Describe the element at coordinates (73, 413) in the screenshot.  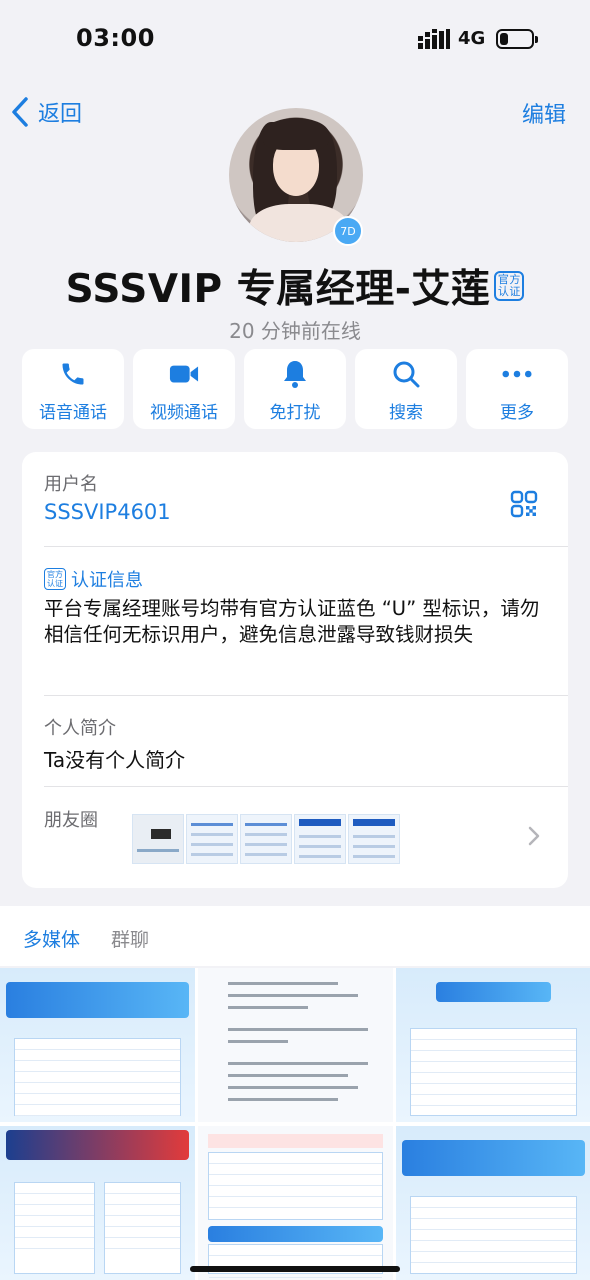
I see `voice-call-label: 语音通话` at that location.